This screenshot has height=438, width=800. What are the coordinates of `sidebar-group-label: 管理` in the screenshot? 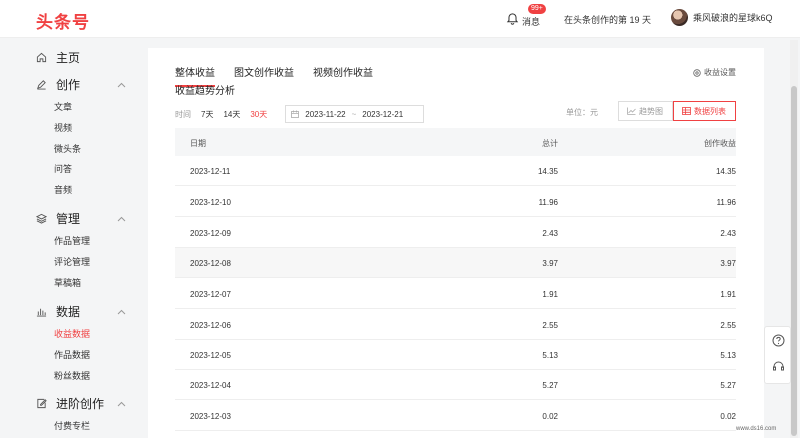 It's located at (68, 219).